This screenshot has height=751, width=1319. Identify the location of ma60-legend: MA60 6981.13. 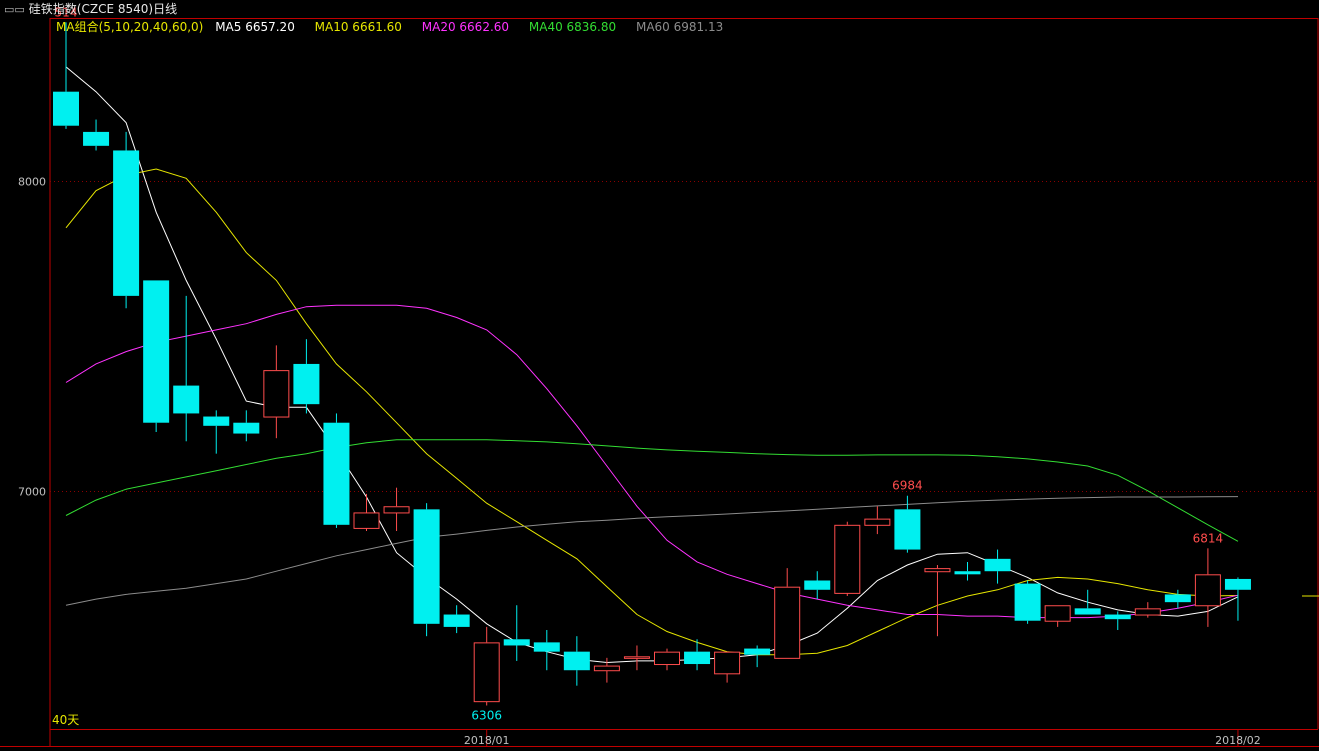
(679, 27).